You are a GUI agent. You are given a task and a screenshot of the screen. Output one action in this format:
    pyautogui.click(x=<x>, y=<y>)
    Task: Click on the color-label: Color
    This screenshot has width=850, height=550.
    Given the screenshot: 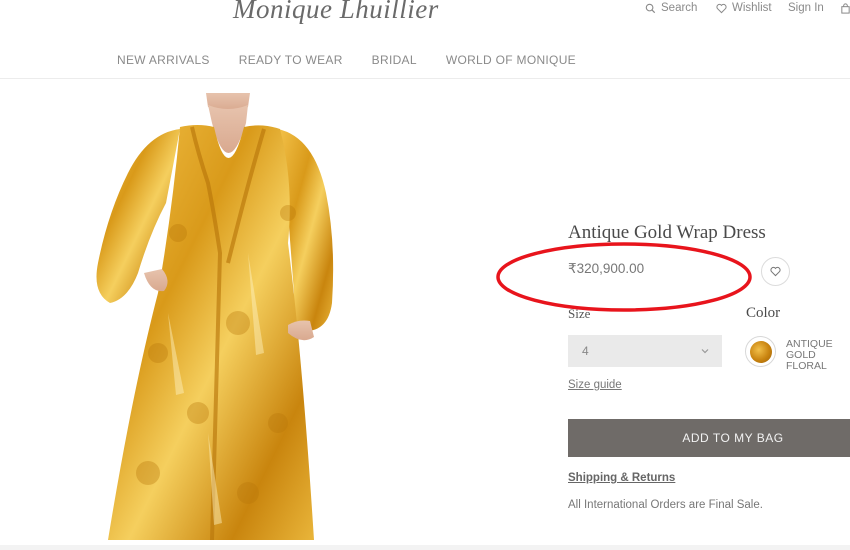 What is the action you would take?
    pyautogui.click(x=763, y=313)
    